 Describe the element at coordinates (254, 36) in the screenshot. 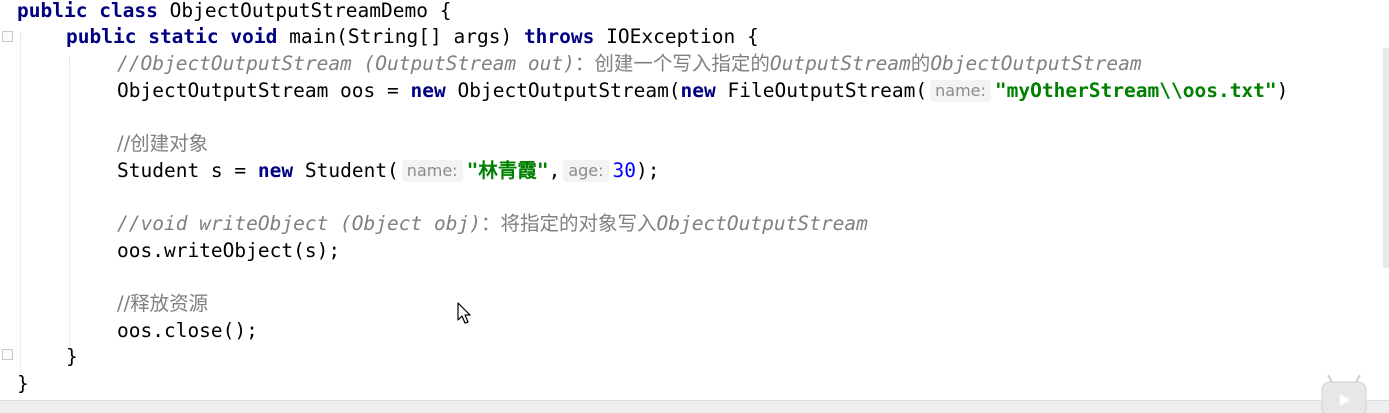

I see `keyword-void: void` at that location.